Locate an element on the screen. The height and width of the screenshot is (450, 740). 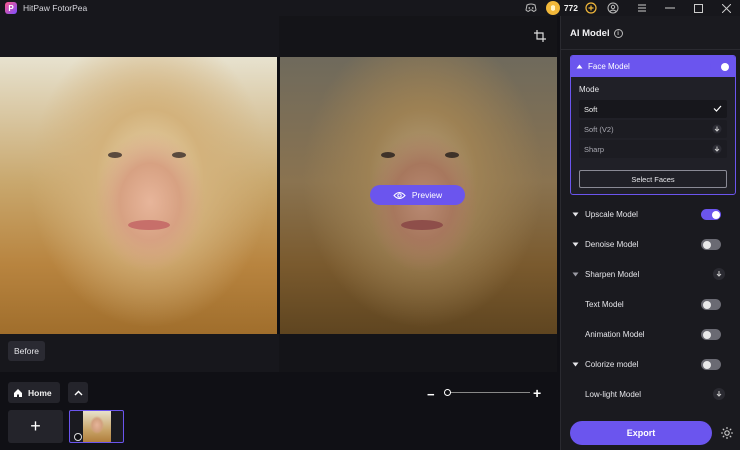
mode-option-soft-v2: Soft (V2) is located at coordinates (653, 129).